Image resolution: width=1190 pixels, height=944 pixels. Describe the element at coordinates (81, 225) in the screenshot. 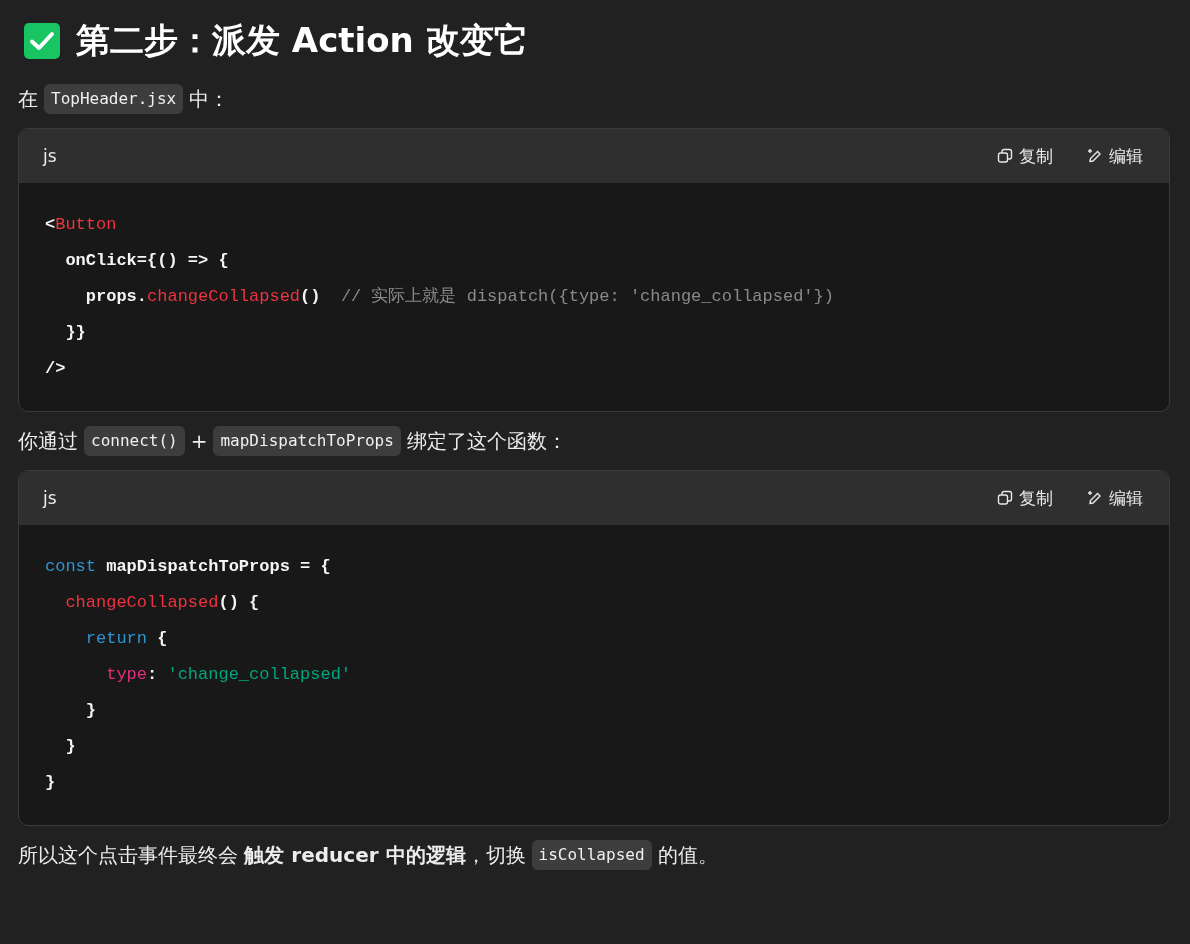

I see `code-line: <Button` at that location.